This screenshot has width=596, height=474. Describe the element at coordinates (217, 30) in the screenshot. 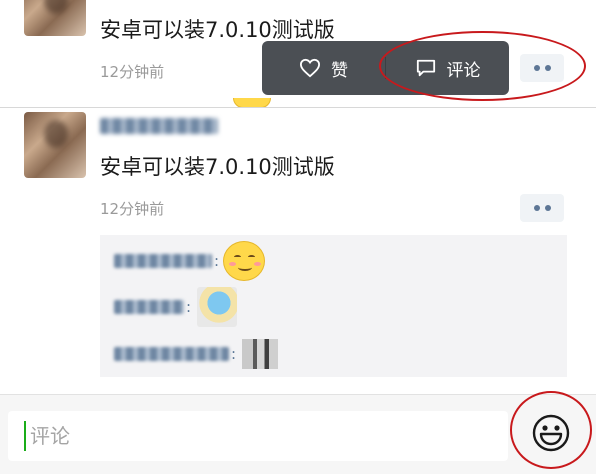

I see `post-1-text: 安卓可以装7.0.10测试版` at that location.